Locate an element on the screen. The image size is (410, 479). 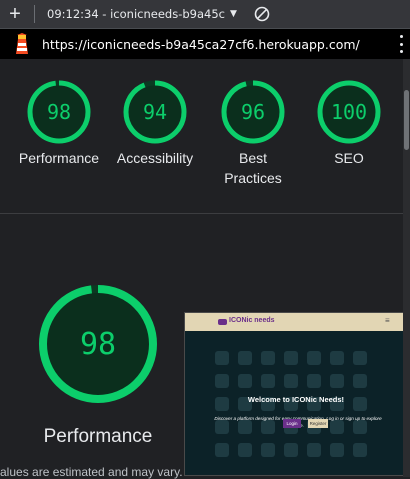
performance-heading: Performance is located at coordinates (98, 436).